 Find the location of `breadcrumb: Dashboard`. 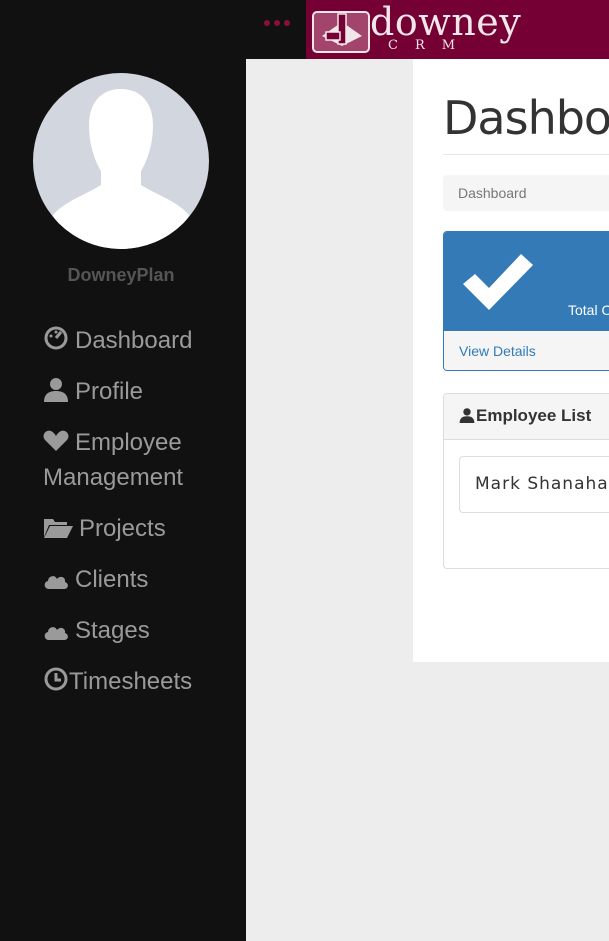

breadcrumb: Dashboard is located at coordinates (526, 193).